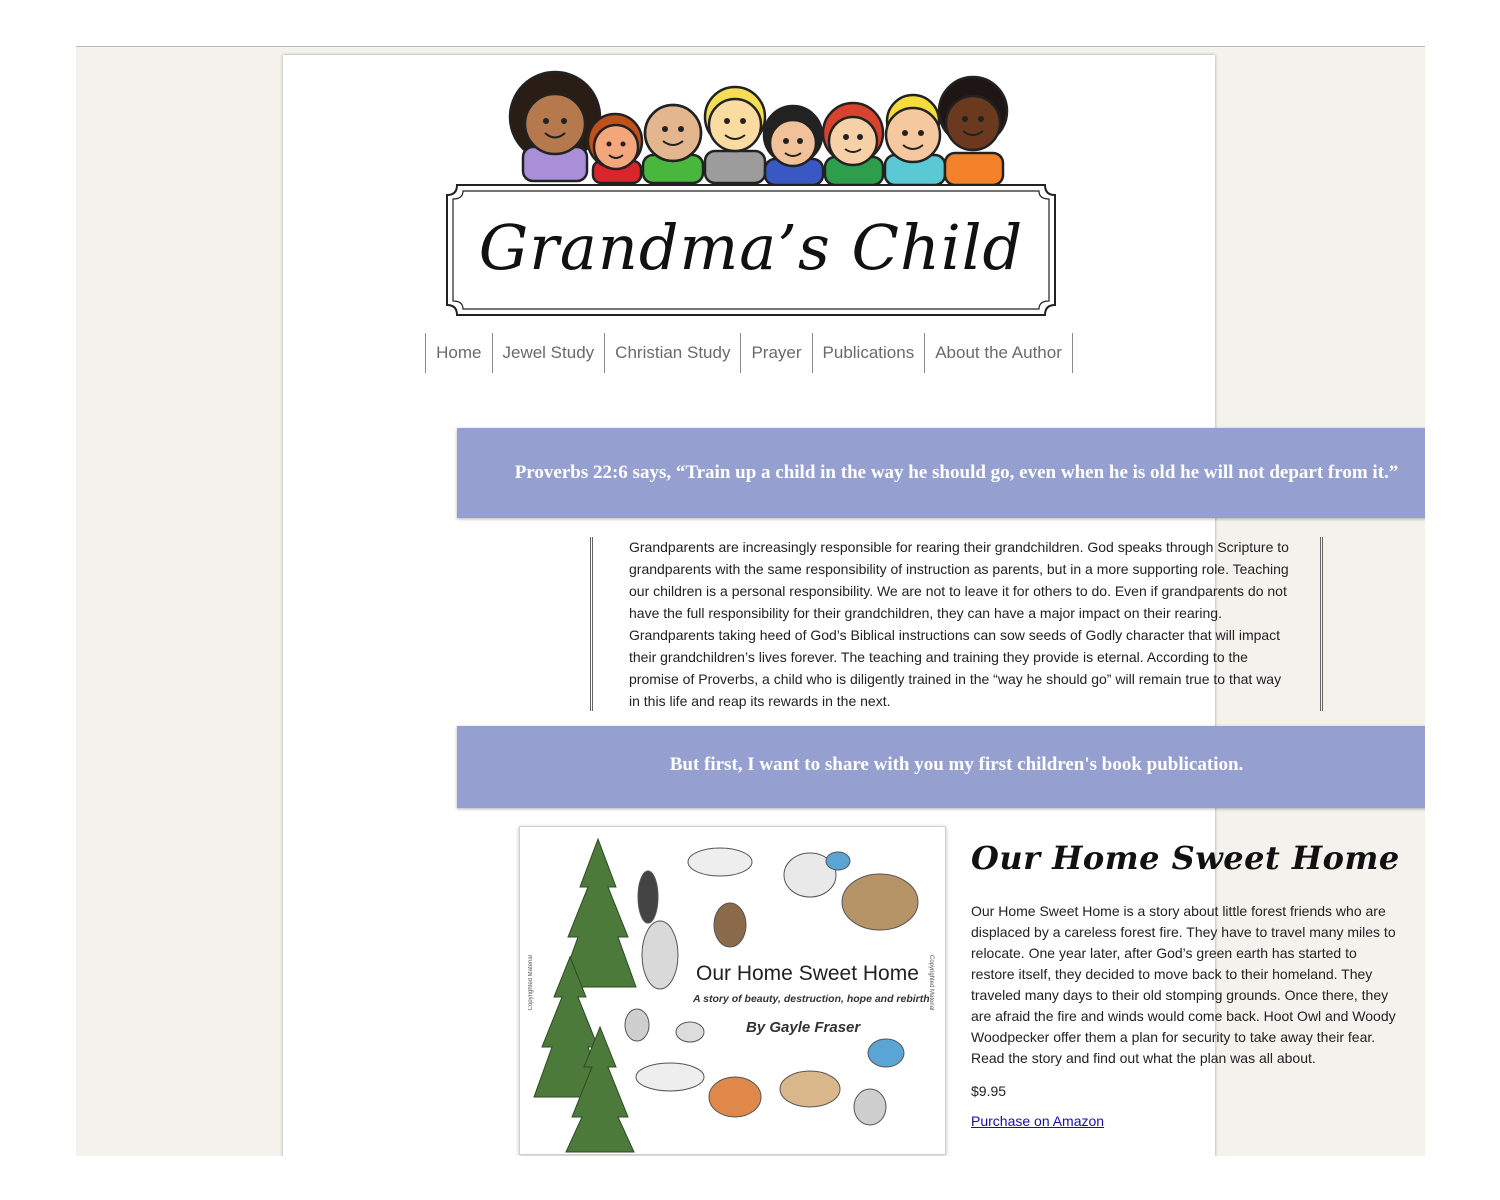 The width and height of the screenshot is (1500, 1200). I want to click on nav-about-author: About the Author, so click(998, 353).